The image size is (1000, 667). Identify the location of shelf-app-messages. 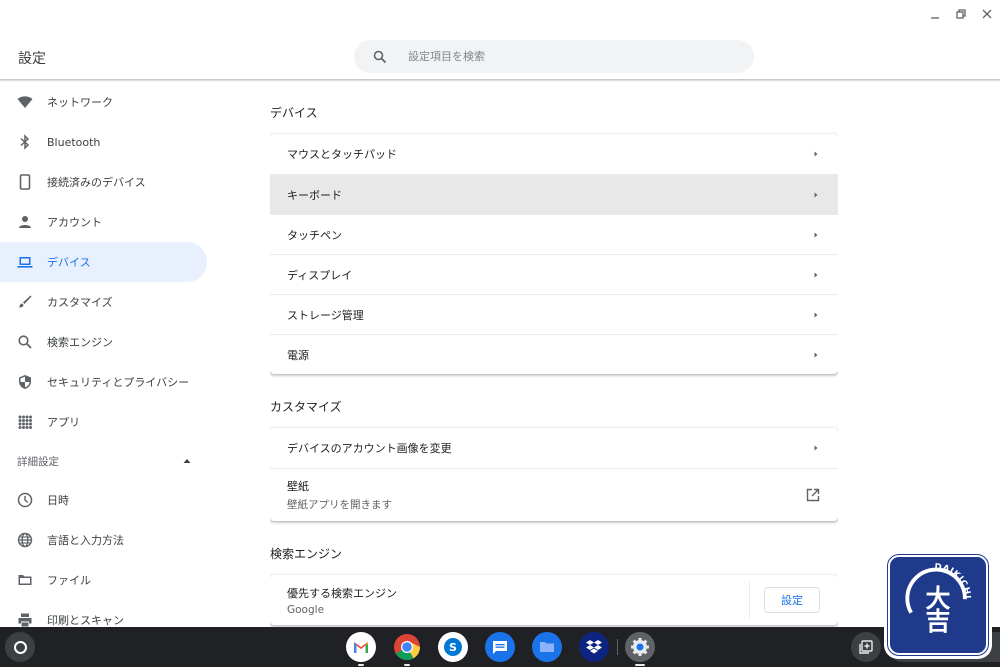
(500, 647).